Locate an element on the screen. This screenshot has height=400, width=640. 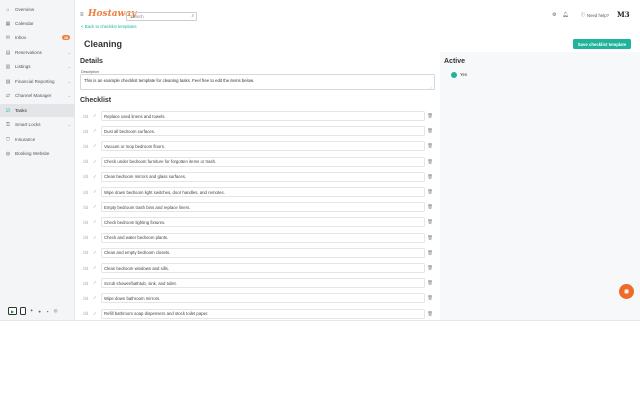
toolbar-icons: ⚙ 🔔︎ is located at coordinates (560, 15).